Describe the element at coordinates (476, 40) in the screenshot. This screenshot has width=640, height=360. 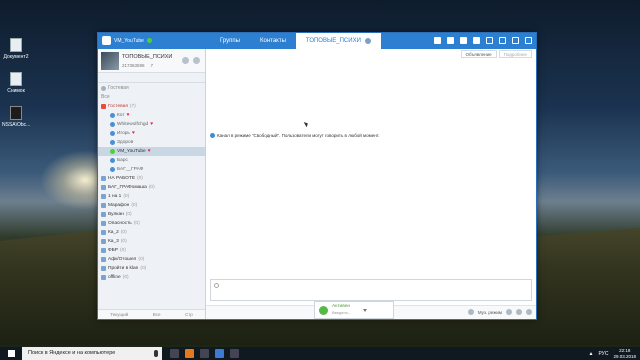
I see `people-icon` at that location.